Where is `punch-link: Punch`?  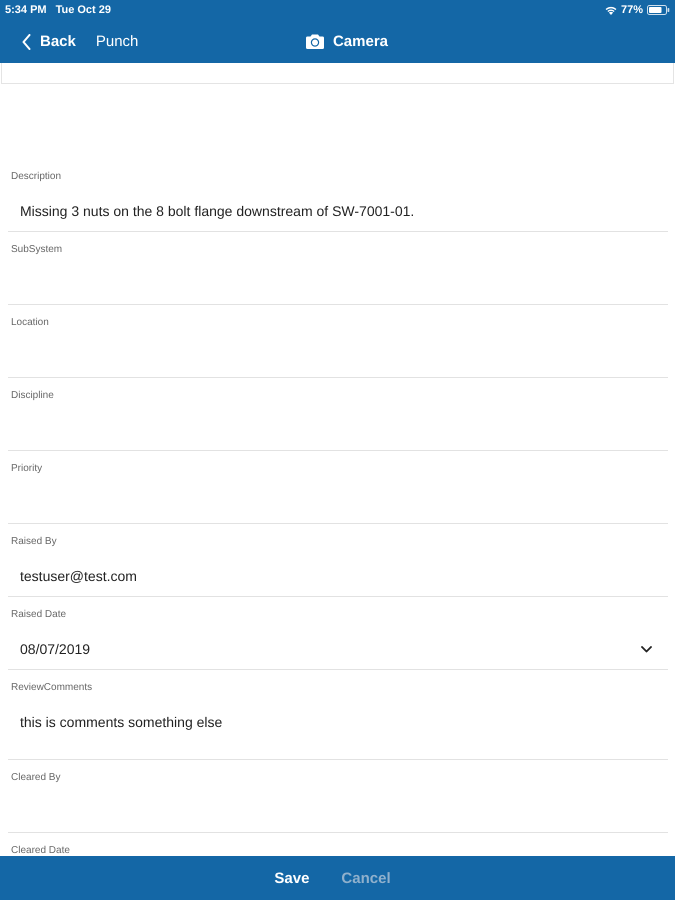 punch-link: Punch is located at coordinates (117, 41).